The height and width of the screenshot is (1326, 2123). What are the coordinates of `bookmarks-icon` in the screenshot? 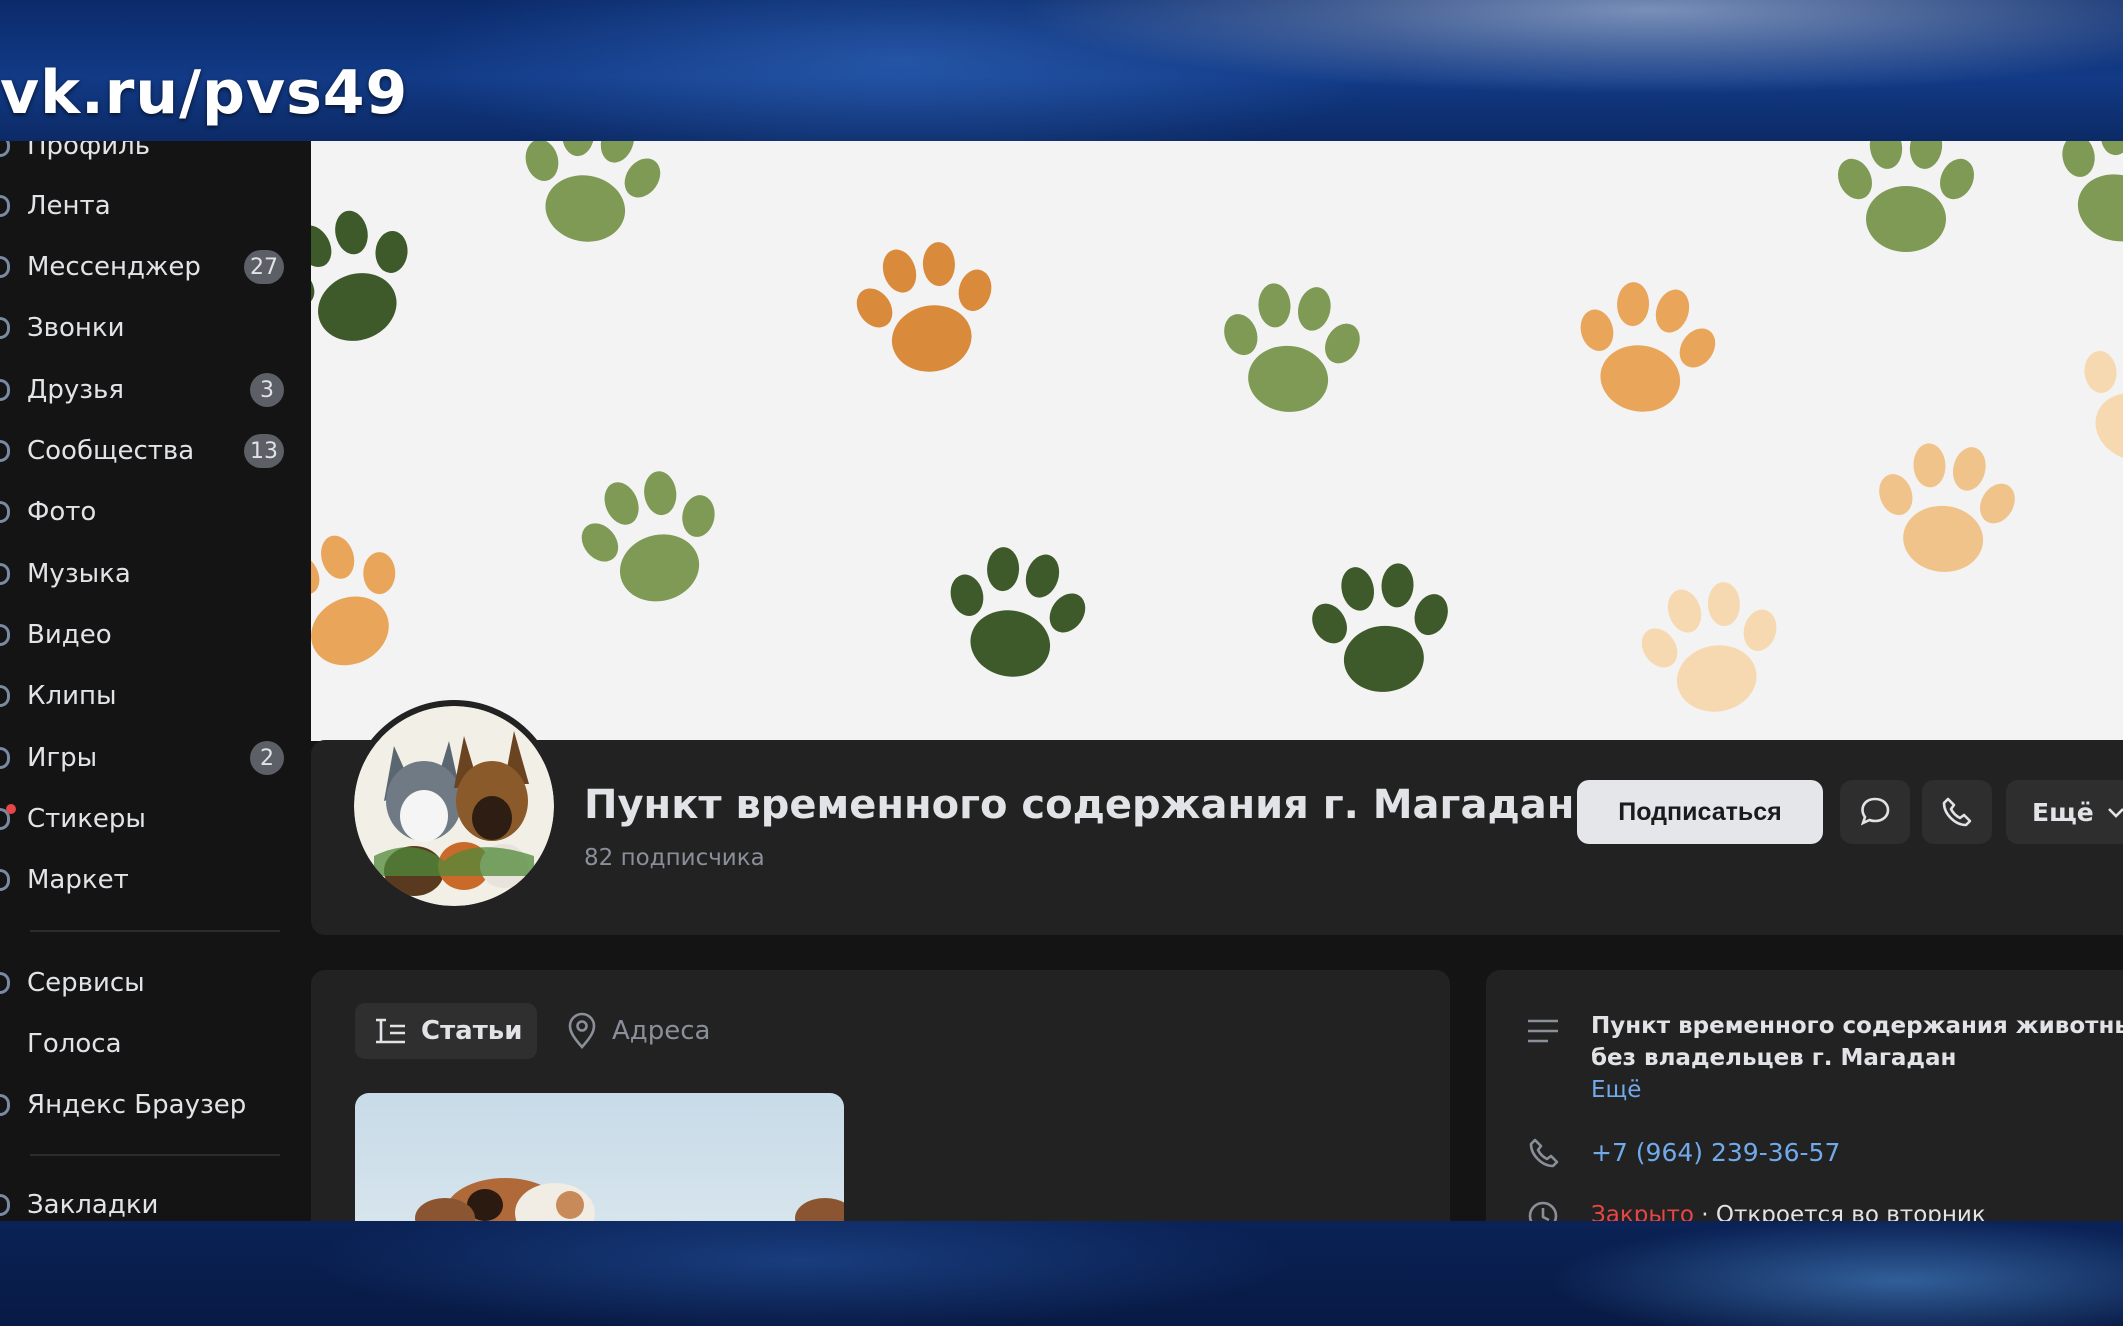 It's located at (5, 1205).